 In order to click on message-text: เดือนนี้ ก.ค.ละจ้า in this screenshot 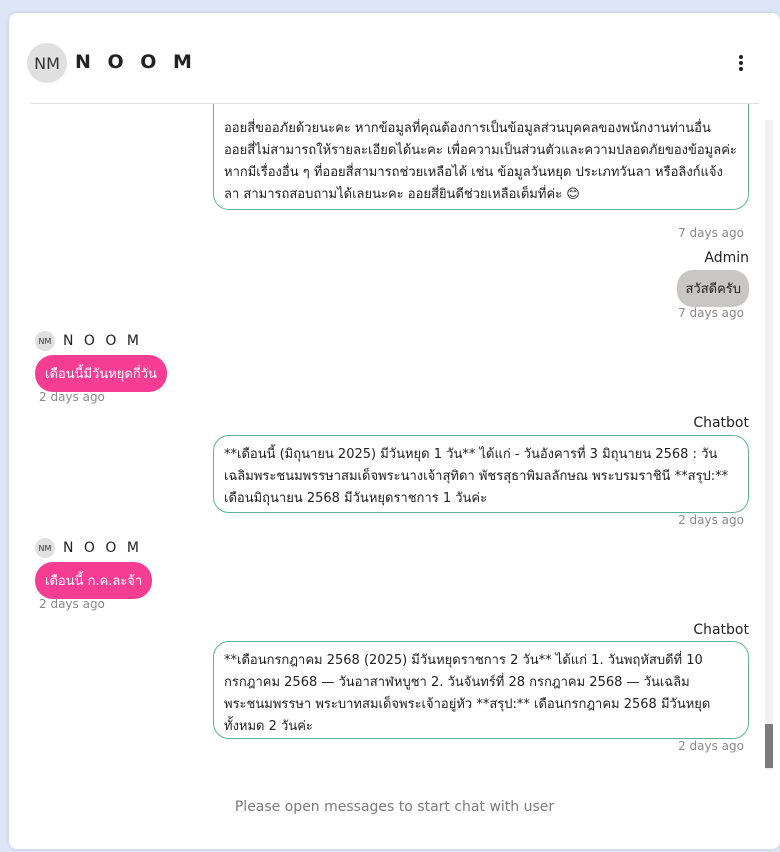, I will do `click(94, 581)`.